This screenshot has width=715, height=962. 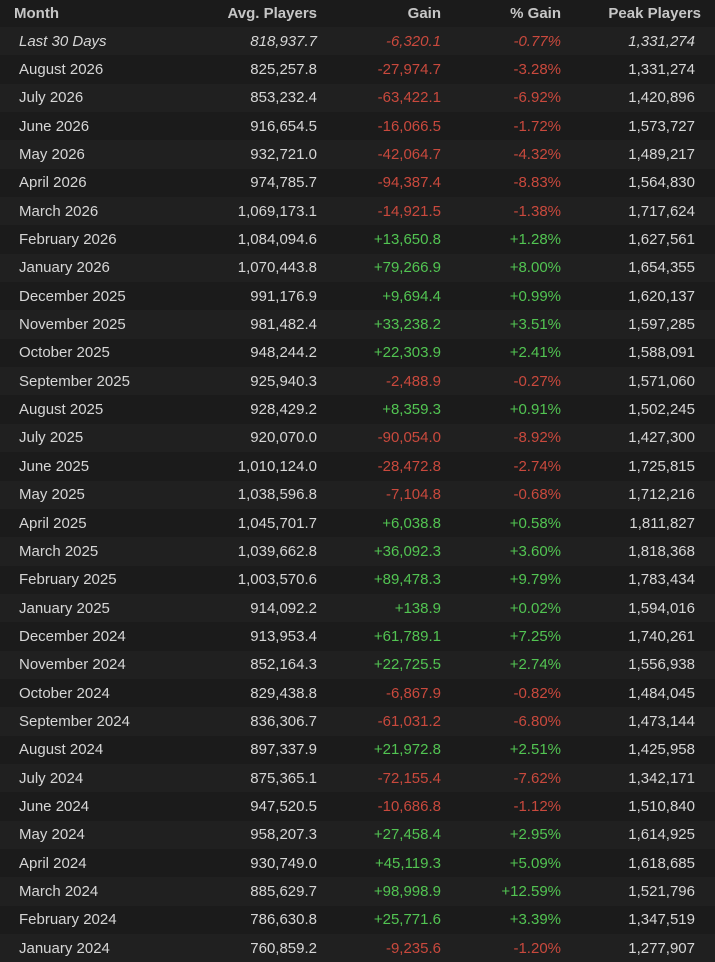 I want to click on peak-players-cell: 1,420,896, so click(x=661, y=98).